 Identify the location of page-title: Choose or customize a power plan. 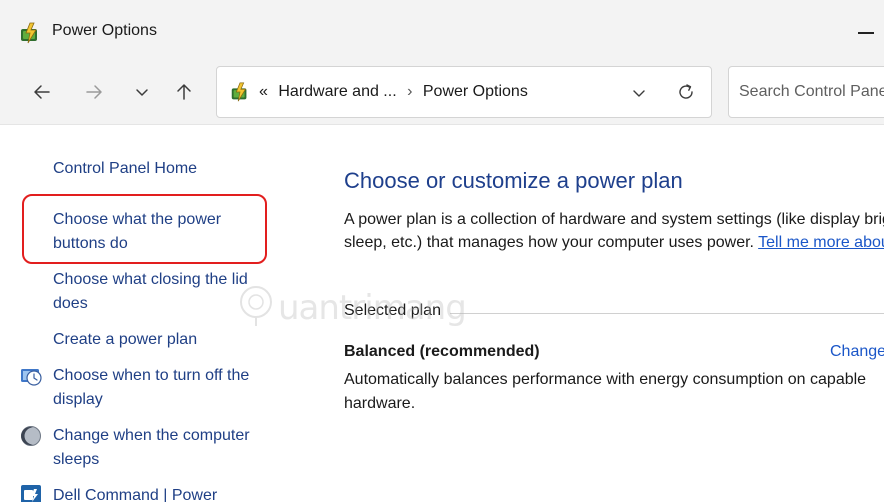
(513, 180).